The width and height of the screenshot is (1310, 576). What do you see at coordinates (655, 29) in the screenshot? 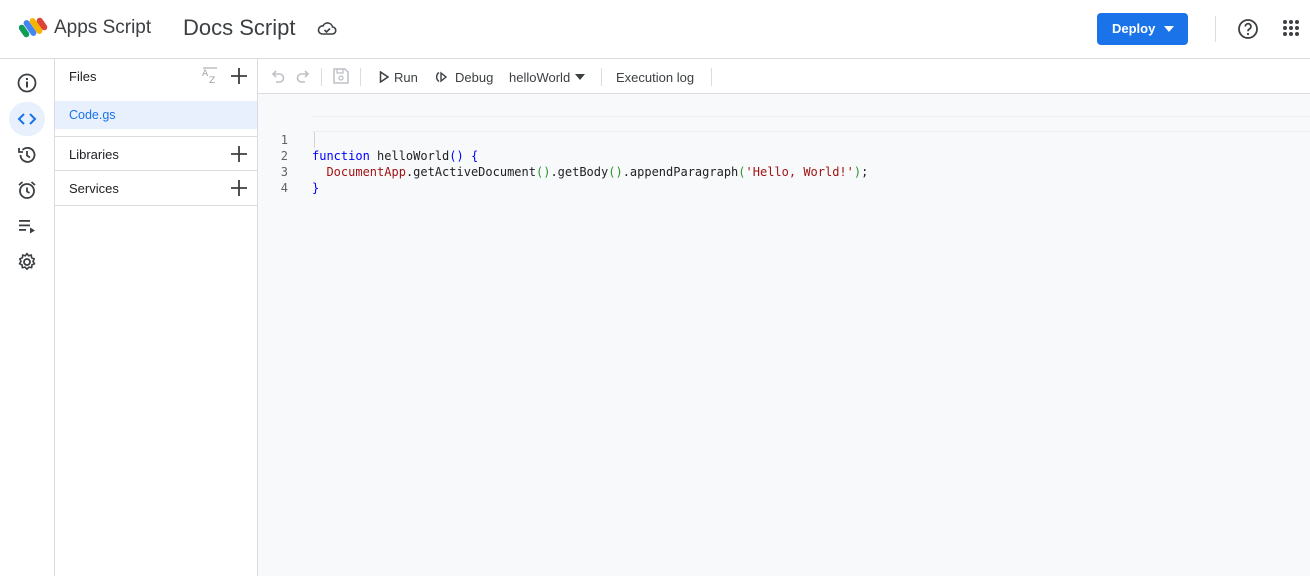
I see `app-header: Apps Script Docs Script Deploy` at bounding box center [655, 29].